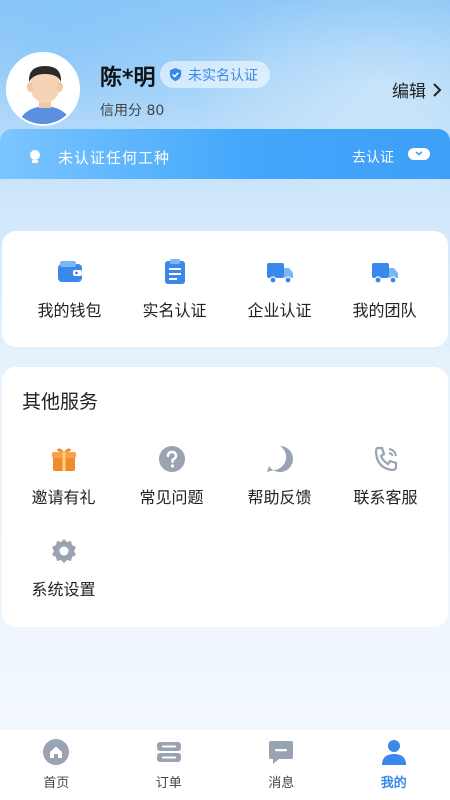 The width and height of the screenshot is (450, 800). Describe the element at coordinates (69, 310) in the screenshot. I see `quick-action-label: 我的钱包` at that location.